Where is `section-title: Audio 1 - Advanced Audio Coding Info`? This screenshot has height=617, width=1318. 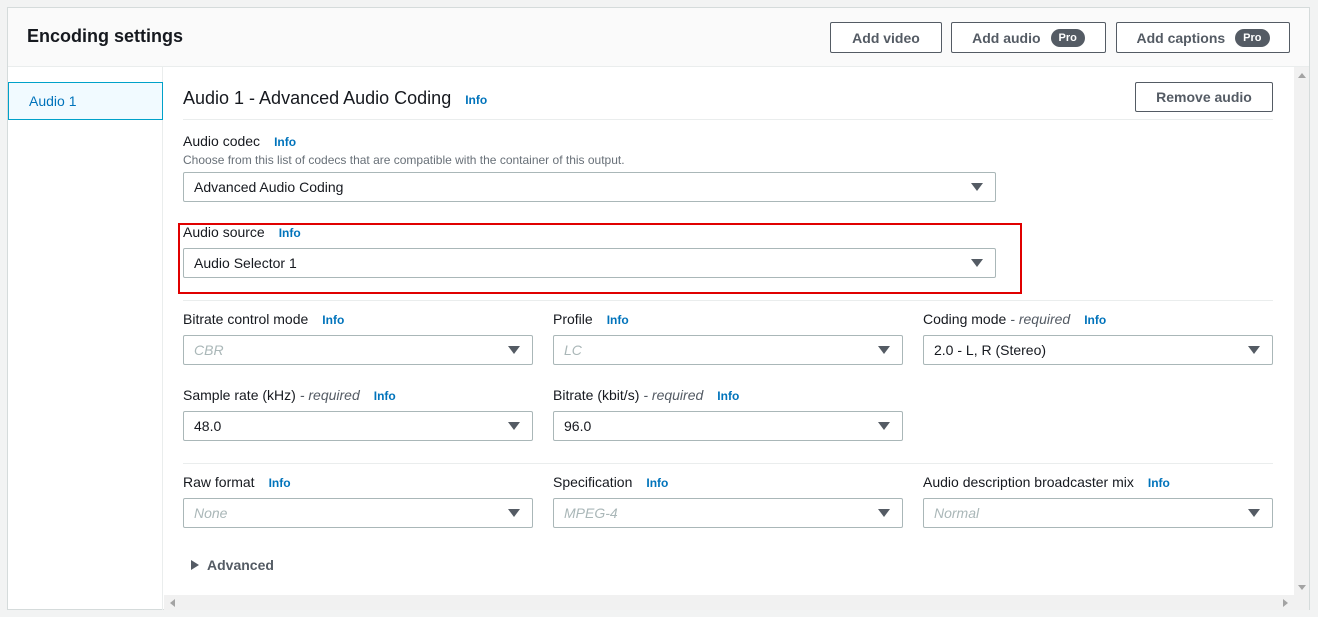
section-title: Audio 1 - Advanced Audio Coding Info is located at coordinates (335, 98).